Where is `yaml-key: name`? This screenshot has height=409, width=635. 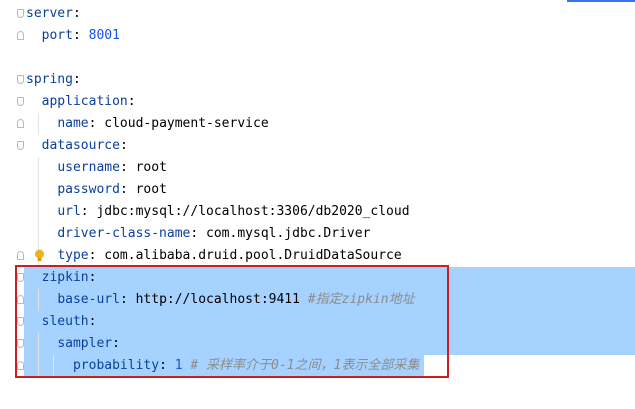
yaml-key: name is located at coordinates (73, 123).